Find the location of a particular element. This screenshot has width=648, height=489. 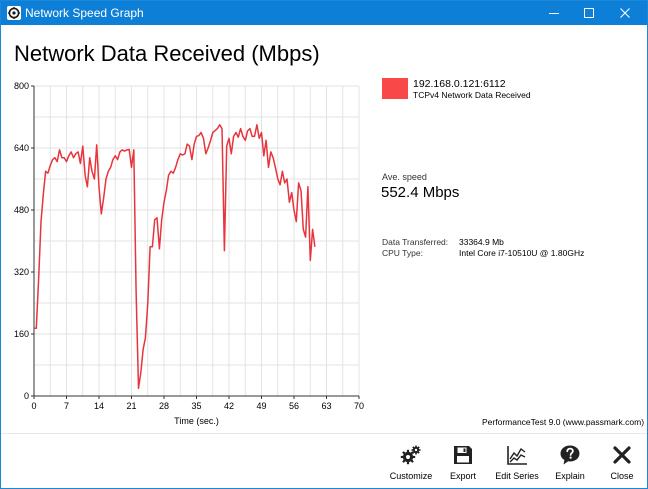

explain-label: Explain is located at coordinates (570, 476).